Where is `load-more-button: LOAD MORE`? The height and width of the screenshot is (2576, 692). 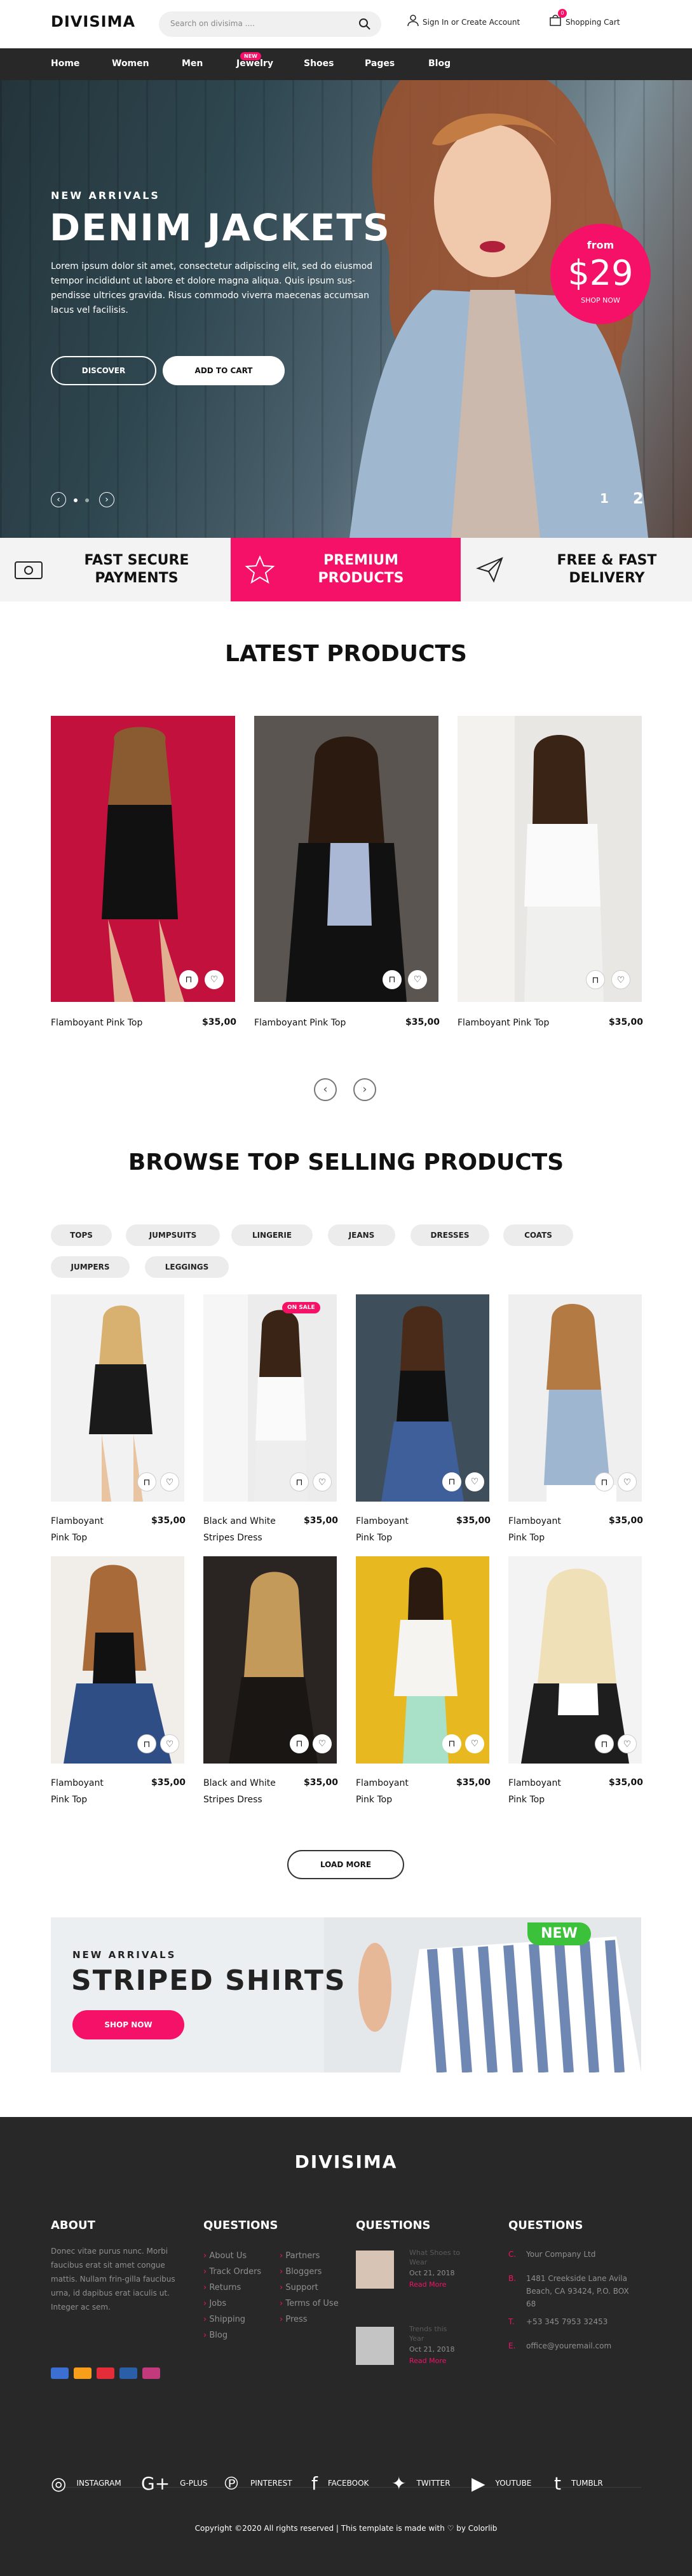
load-more-button: LOAD MORE is located at coordinates (345, 1865).